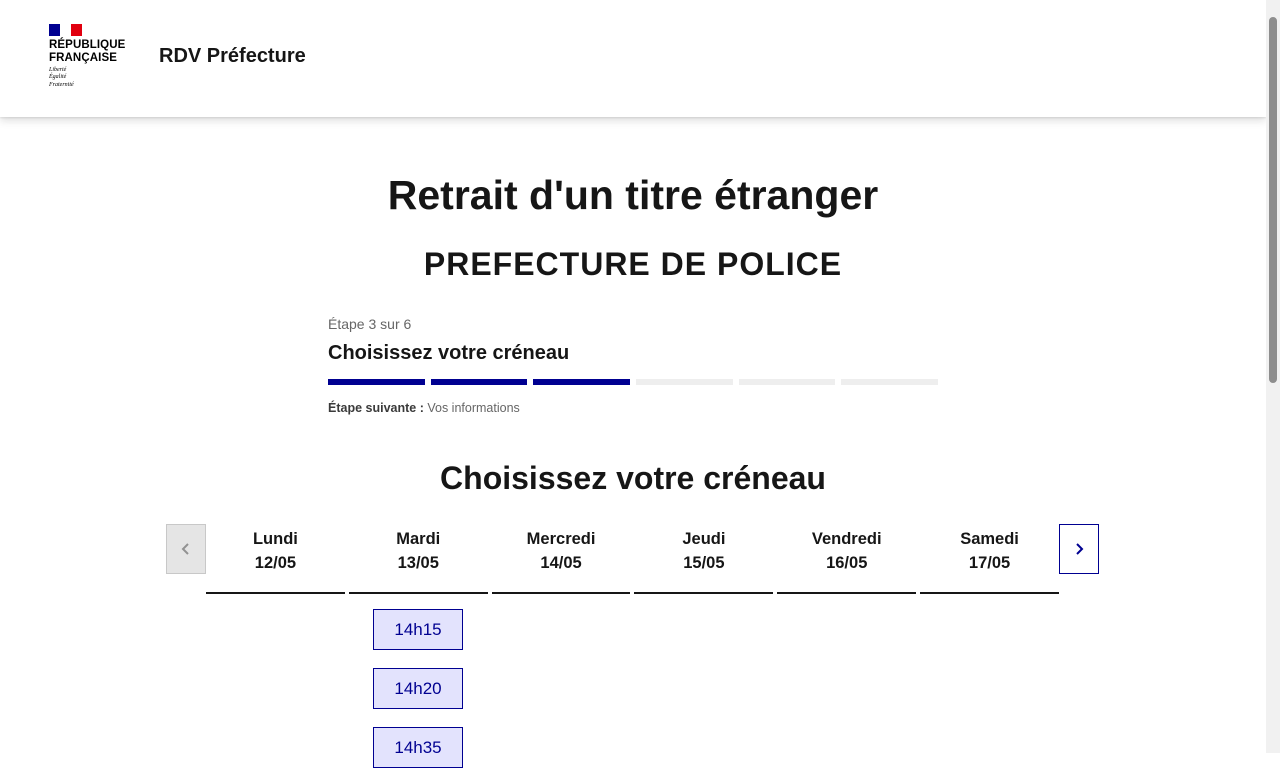  I want to click on calendar-section-title: Choisissez votre créneau, so click(633, 478).